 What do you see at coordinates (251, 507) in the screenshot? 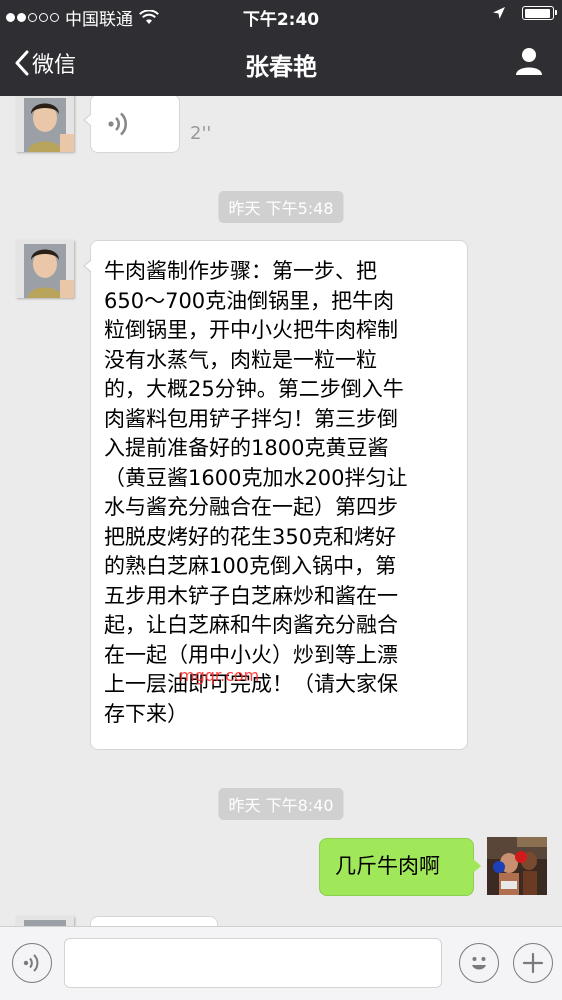
I see `message-line: 水与酱充分融合在一起）第四步` at bounding box center [251, 507].